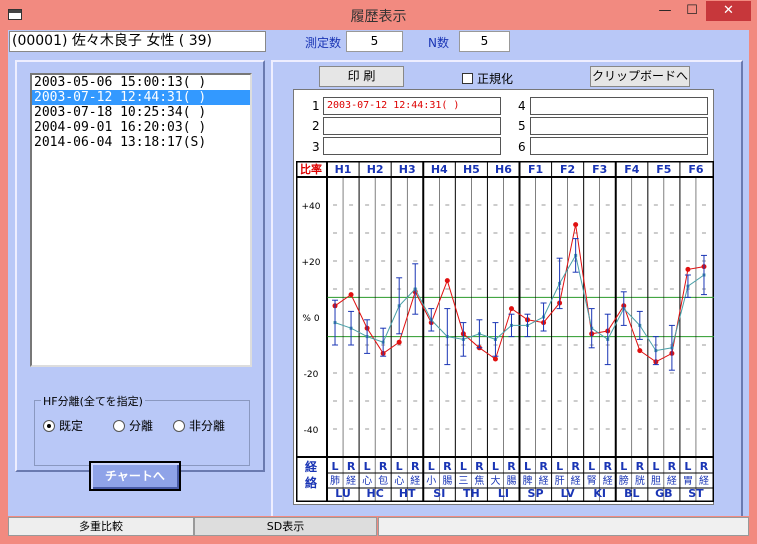 The image size is (757, 544). Describe the element at coordinates (412, 126) in the screenshot. I see `slot-2-field` at that location.